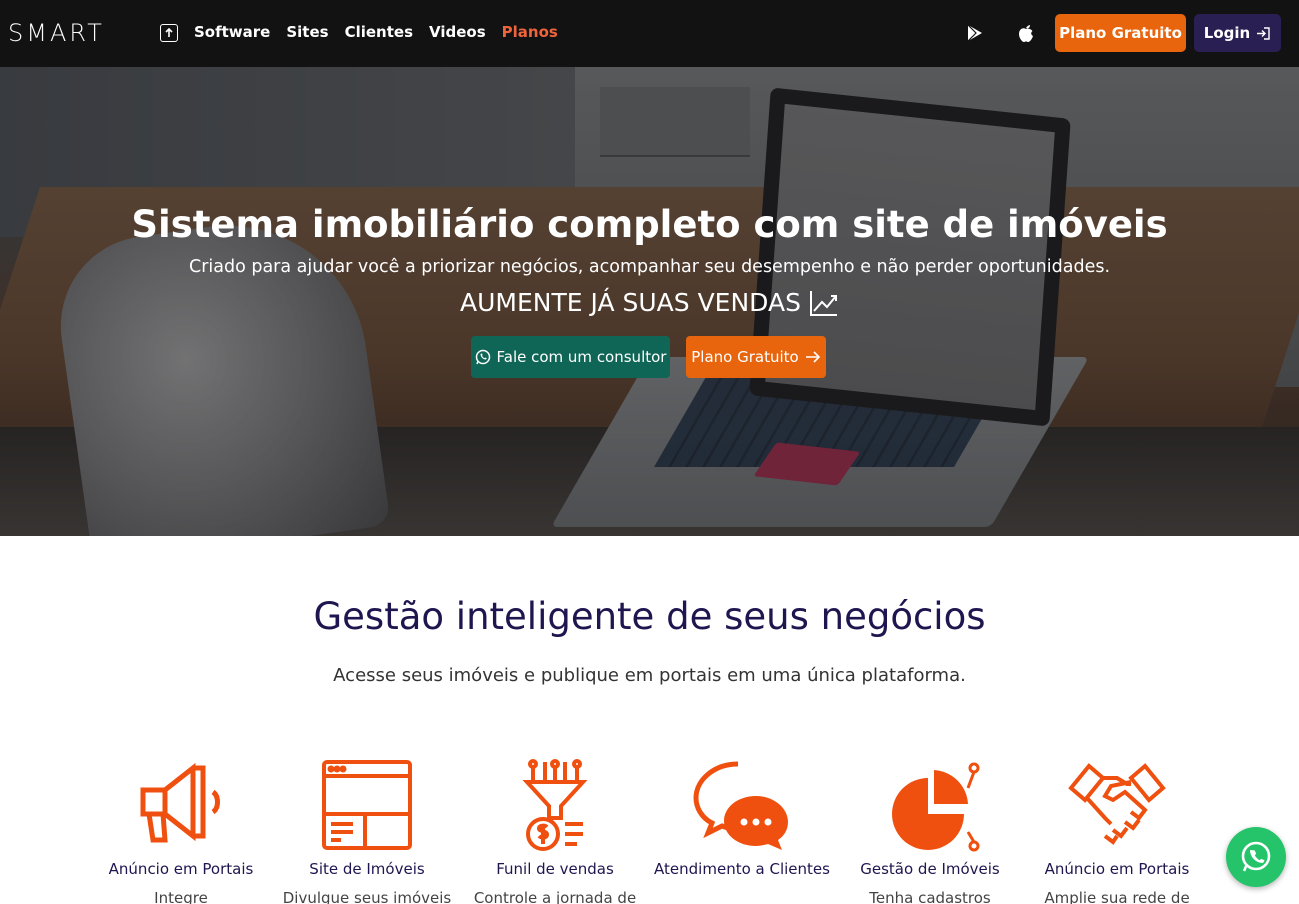 The width and height of the screenshot is (1299, 904). What do you see at coordinates (930, 869) in the screenshot?
I see `feature-title: Gestão de Imóveis` at bounding box center [930, 869].